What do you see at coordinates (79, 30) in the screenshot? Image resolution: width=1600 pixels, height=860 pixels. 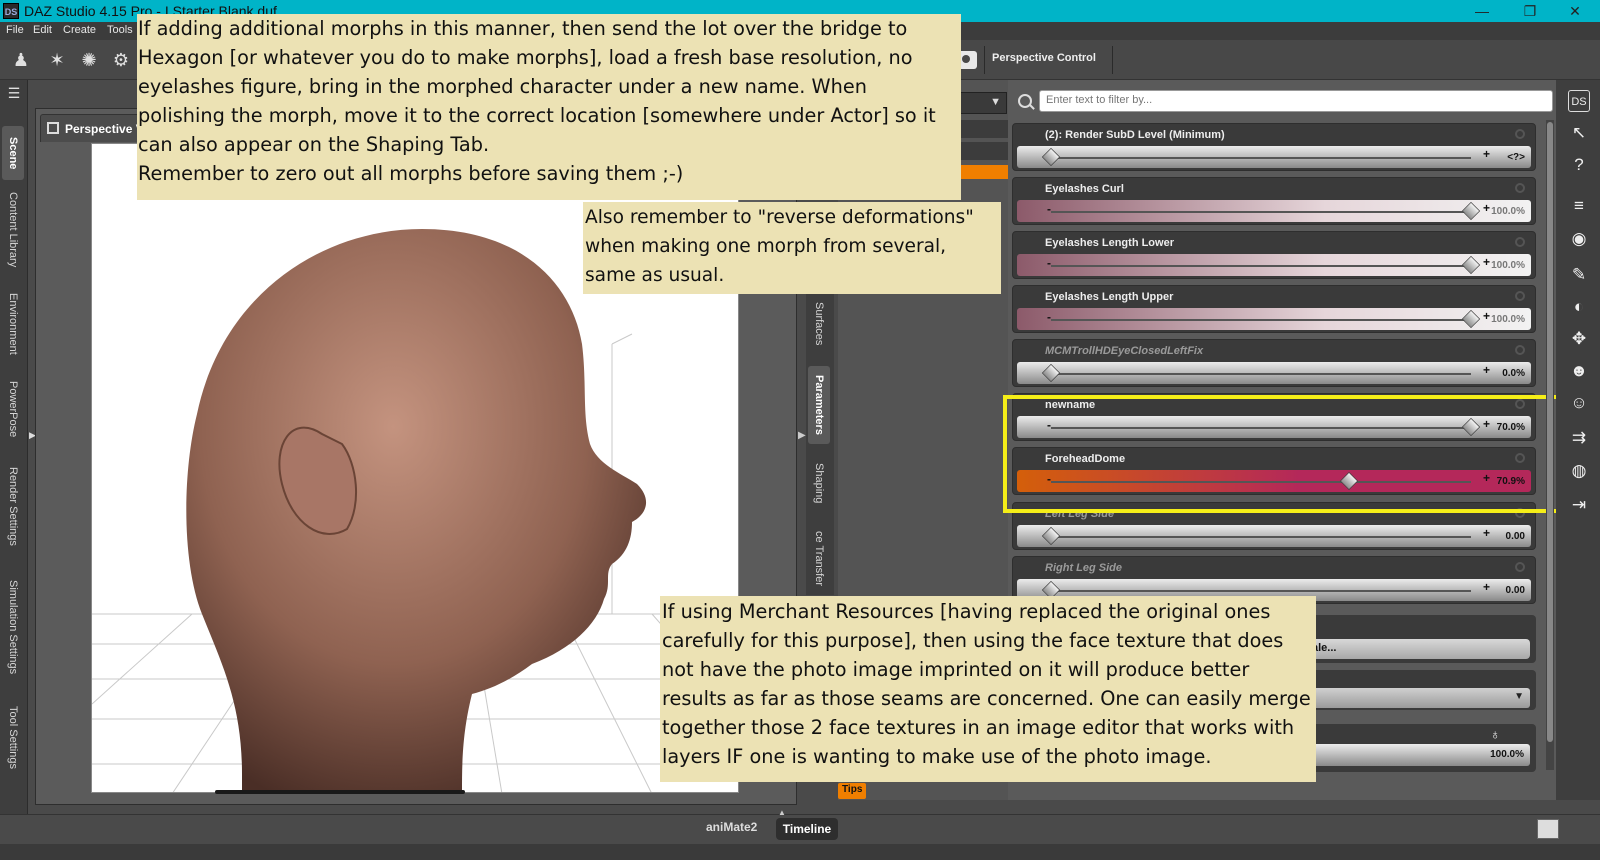 I see `menu-create: Create` at bounding box center [79, 30].